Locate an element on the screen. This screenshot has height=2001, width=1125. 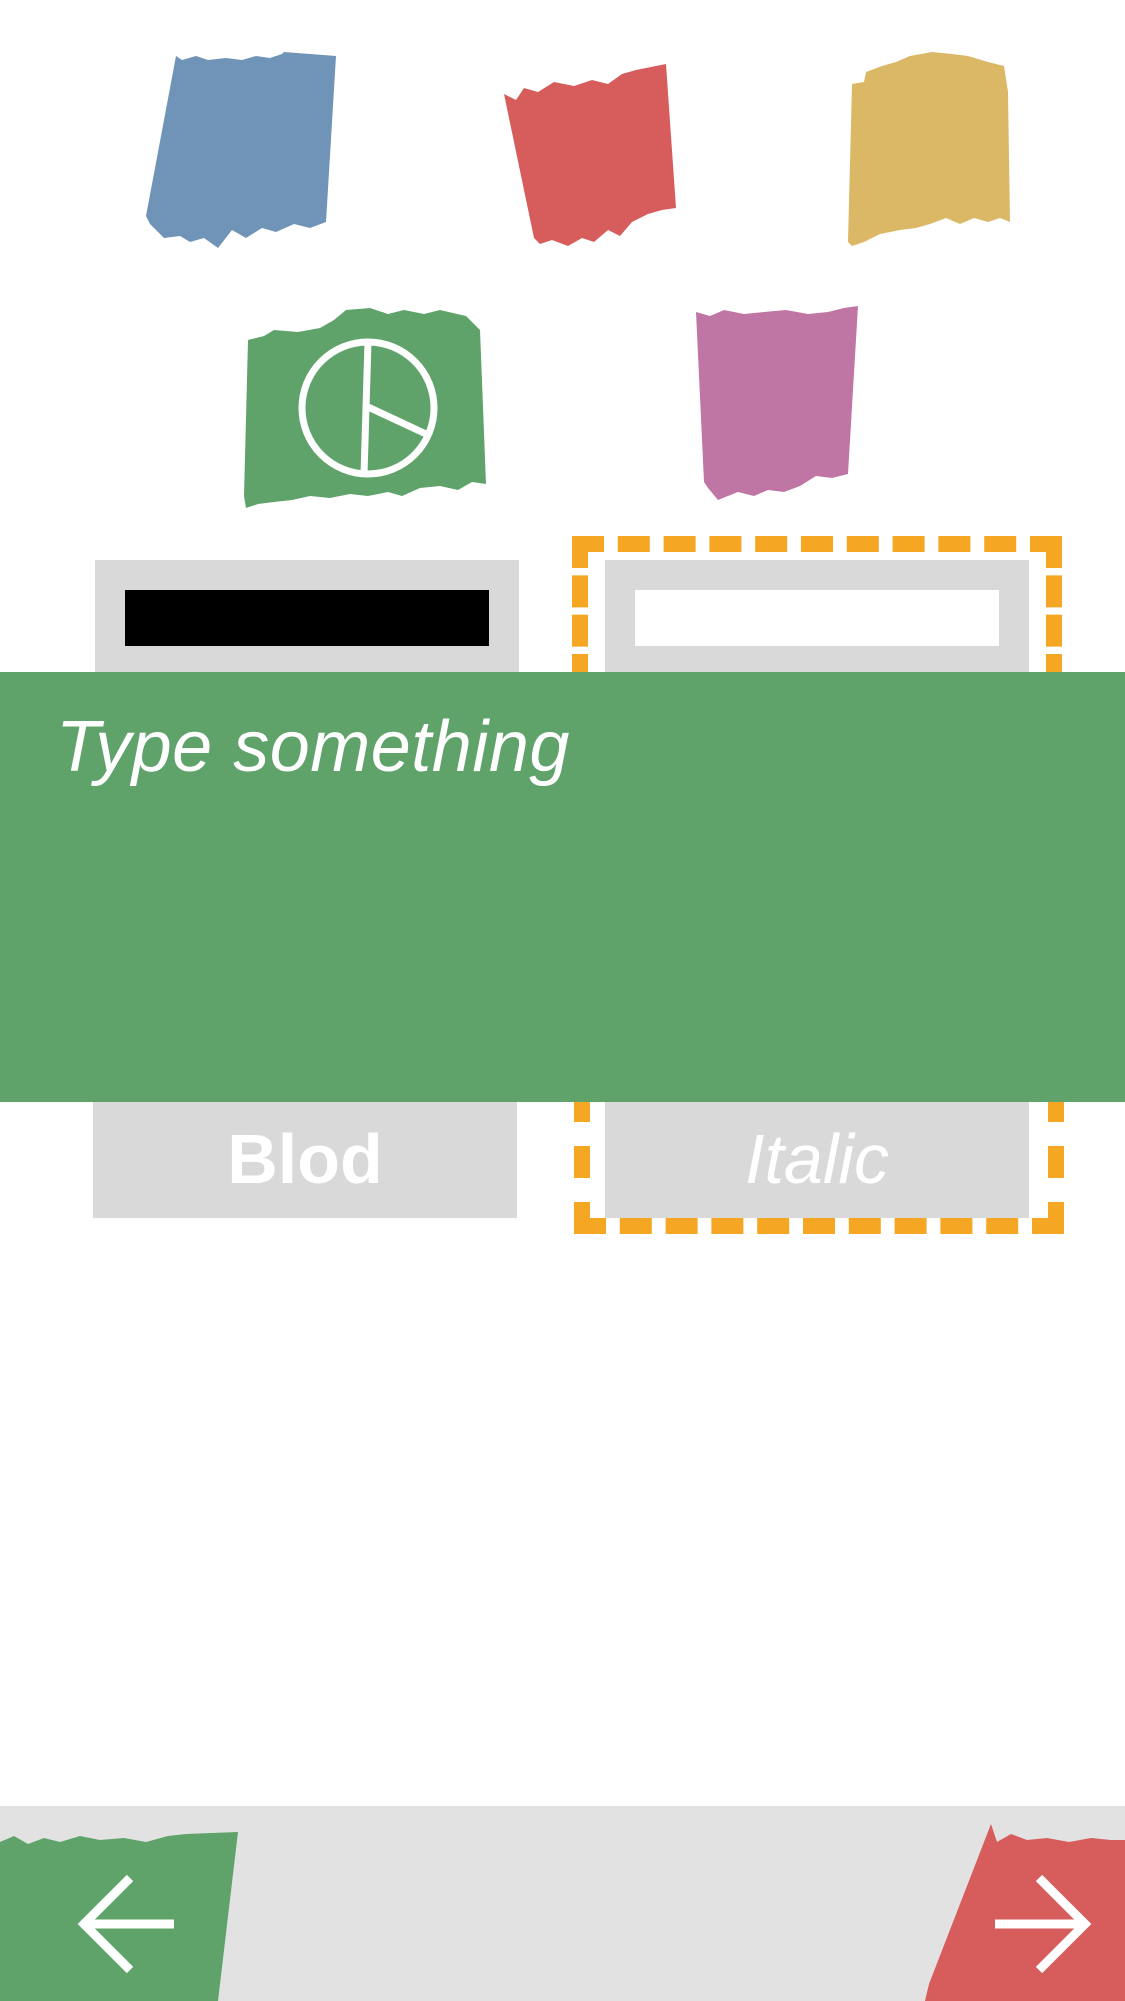
next-button is located at coordinates (1025, 1912).